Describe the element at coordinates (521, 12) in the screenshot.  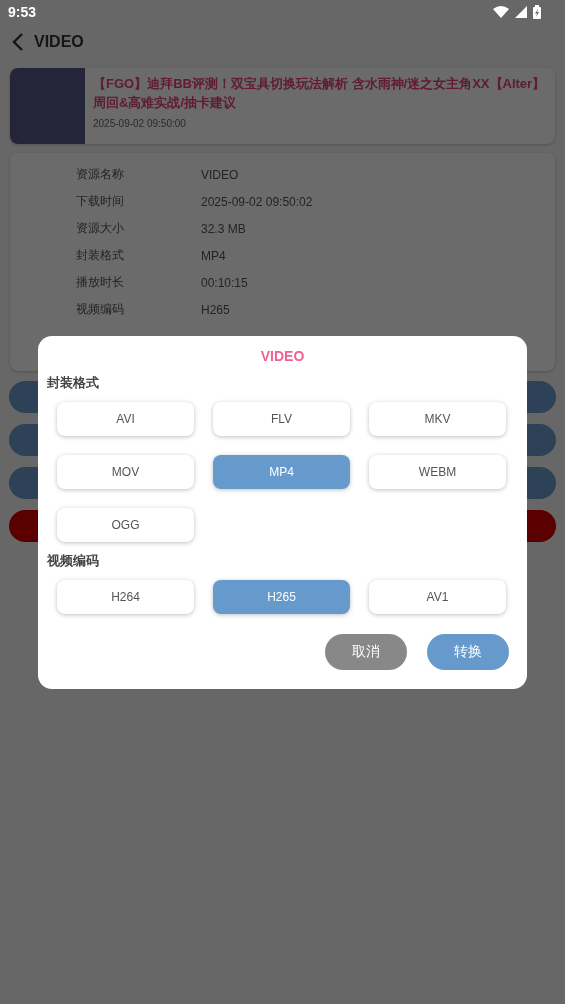
I see `signal-icon` at that location.